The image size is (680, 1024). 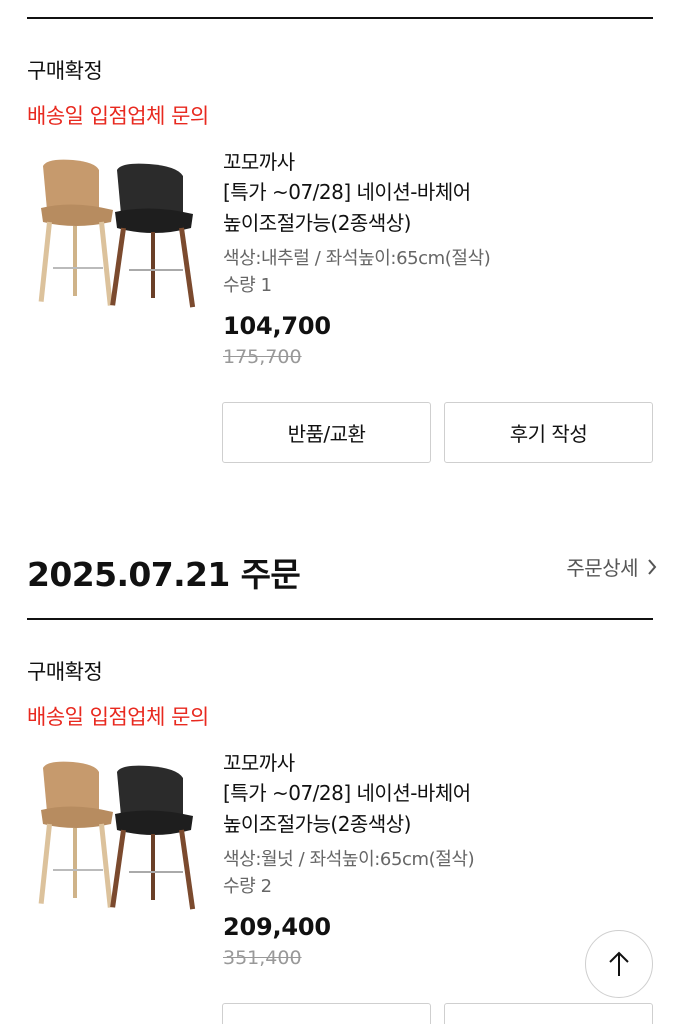 I want to click on order-date-heading: 2025.07.21 주문, so click(x=164, y=574).